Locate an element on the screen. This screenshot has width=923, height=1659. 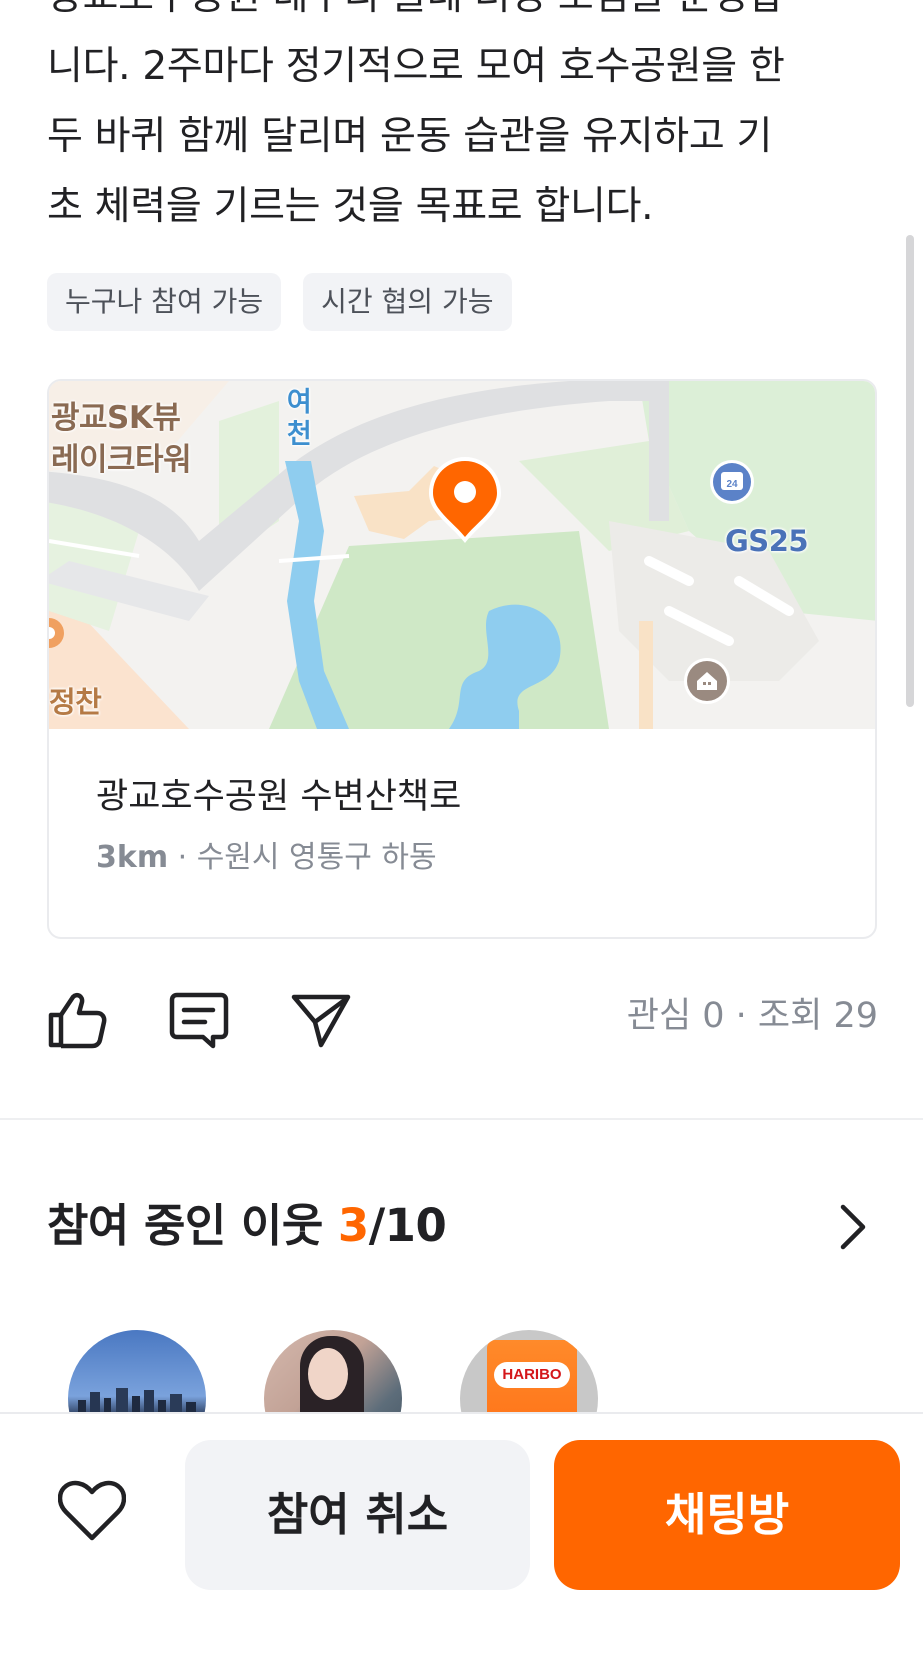
participants-title-text: 참여 중인 이웃 is located at coordinates (192, 1225).